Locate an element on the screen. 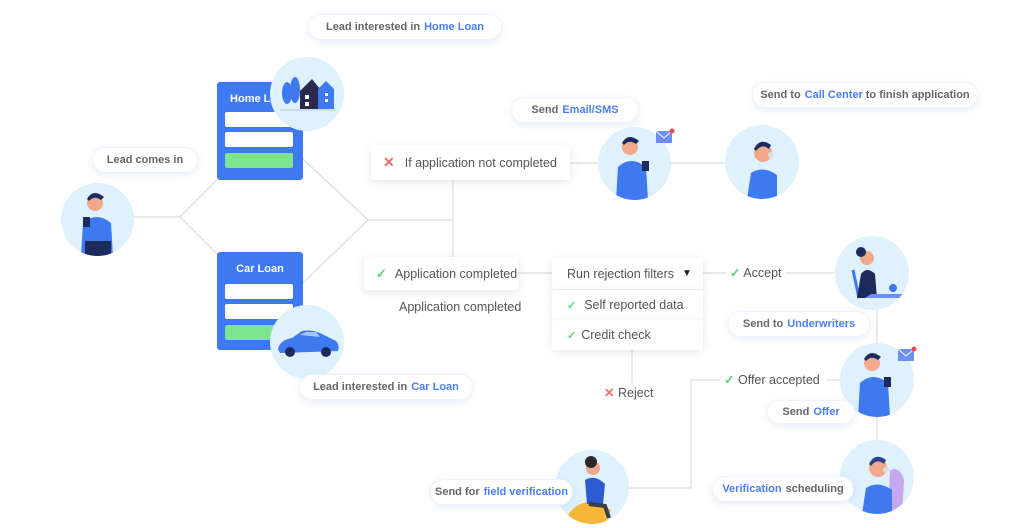  card-text: If application not completed is located at coordinates (480, 162).